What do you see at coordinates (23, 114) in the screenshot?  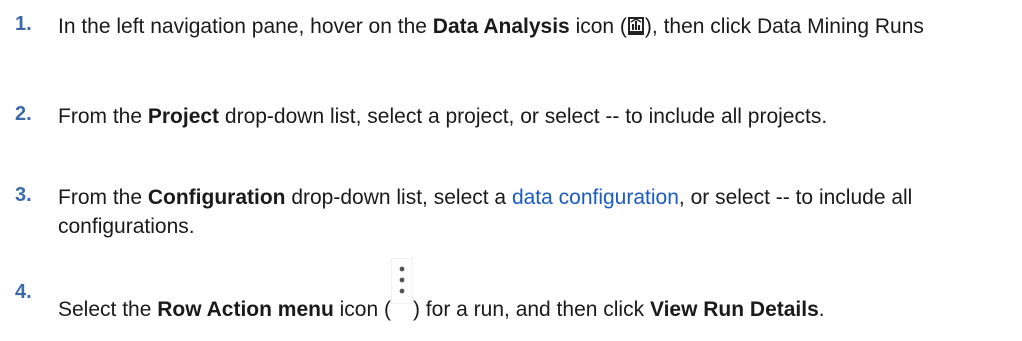 I see `step-number: 2.` at bounding box center [23, 114].